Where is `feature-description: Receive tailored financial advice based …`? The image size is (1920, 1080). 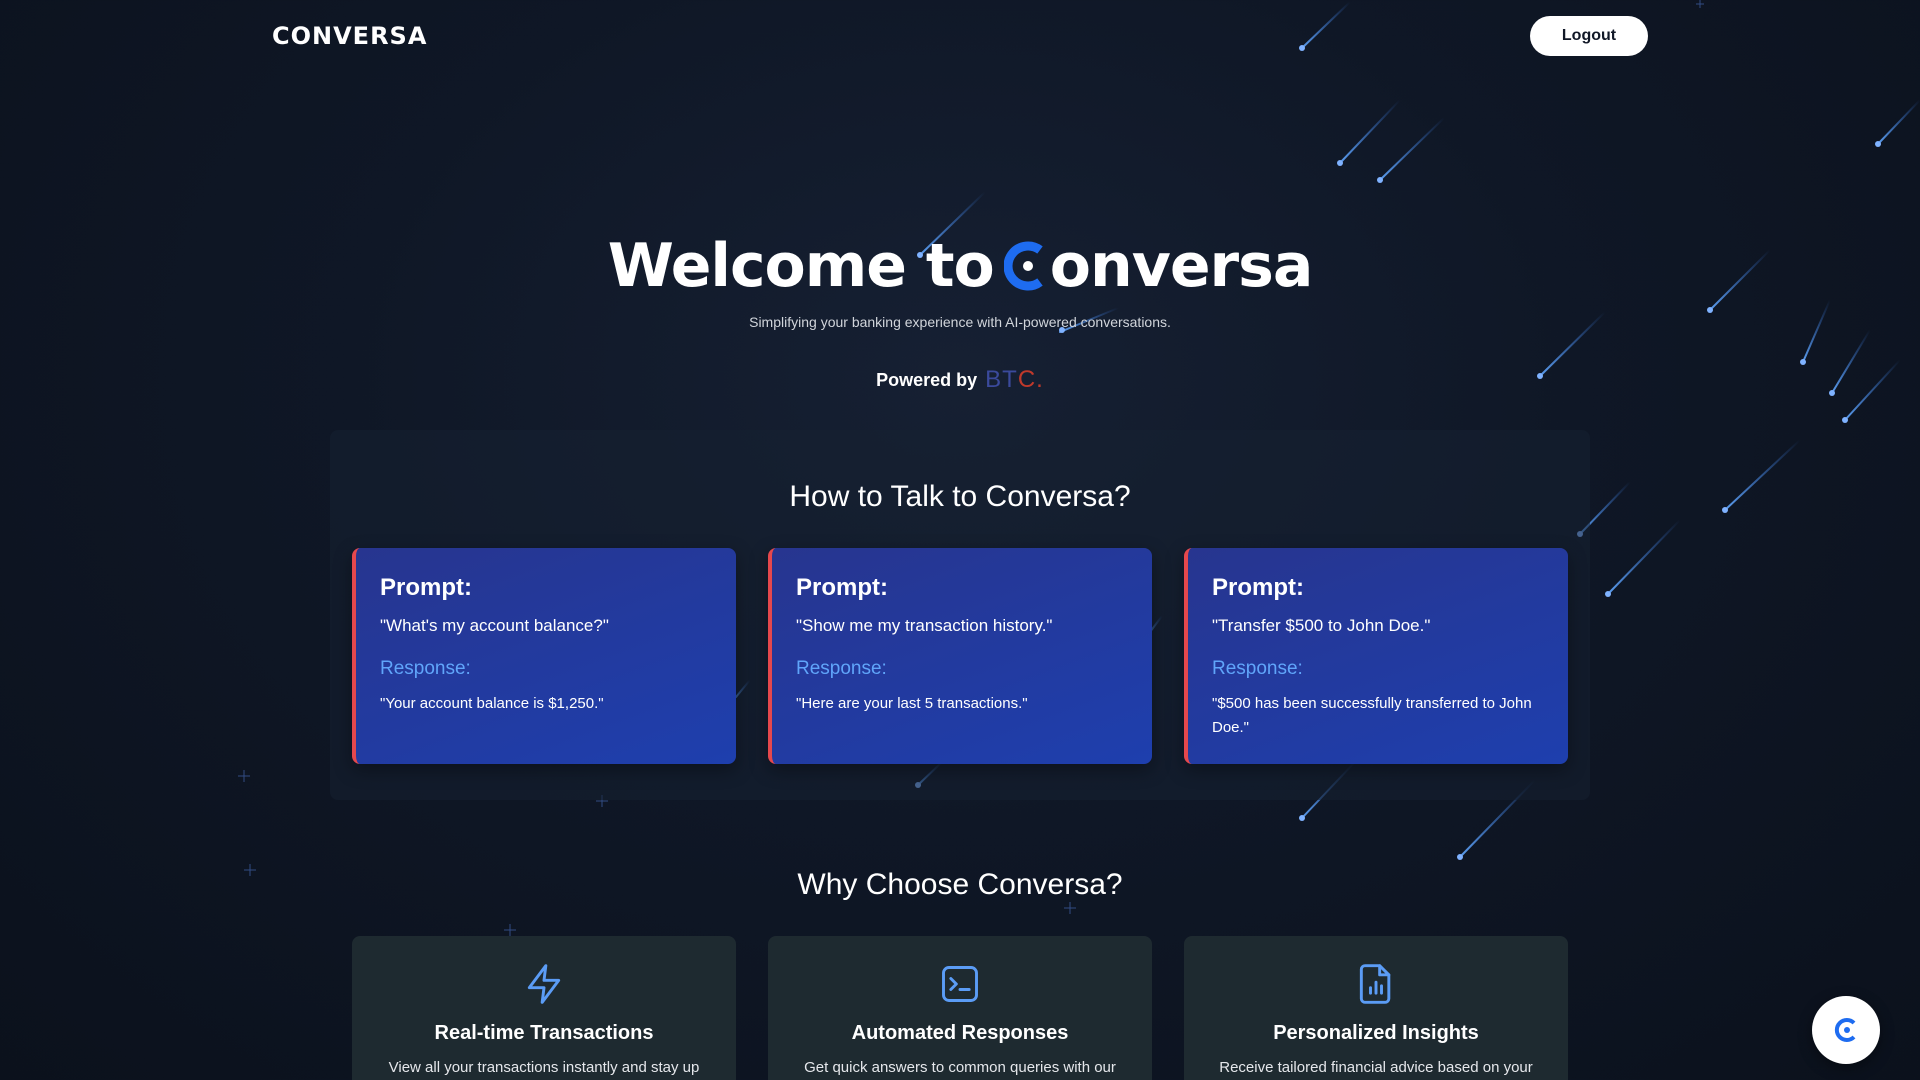 feature-description: Receive tailored financial advice based … is located at coordinates (1376, 1067).